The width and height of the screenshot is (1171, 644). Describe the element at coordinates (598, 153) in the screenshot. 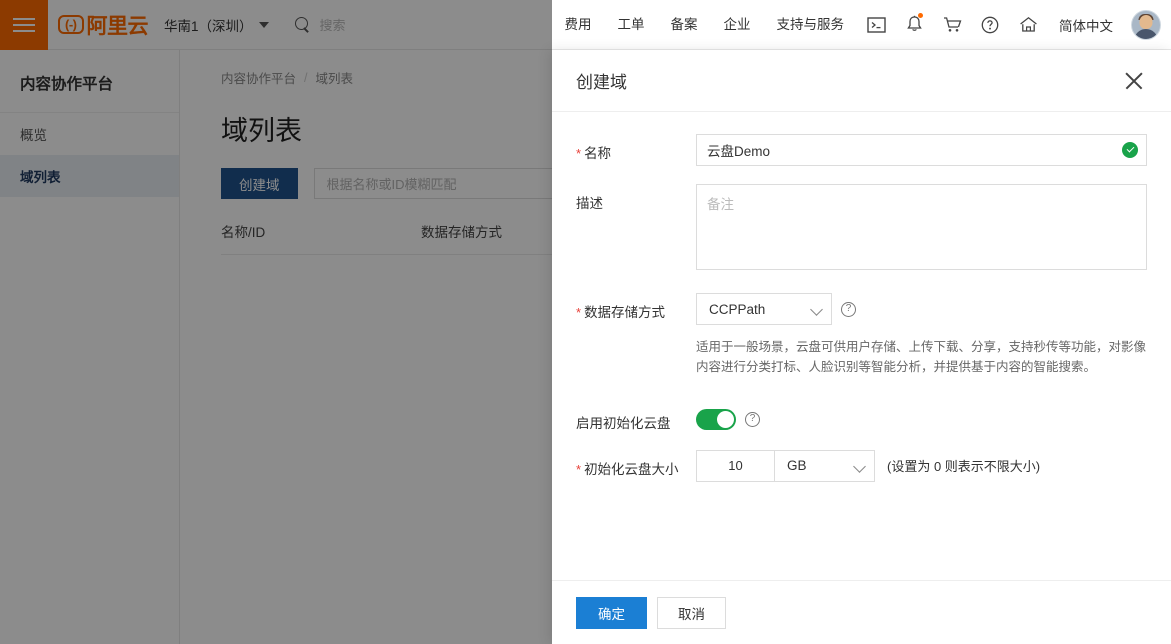

I see `label-name-text: 名称` at that location.